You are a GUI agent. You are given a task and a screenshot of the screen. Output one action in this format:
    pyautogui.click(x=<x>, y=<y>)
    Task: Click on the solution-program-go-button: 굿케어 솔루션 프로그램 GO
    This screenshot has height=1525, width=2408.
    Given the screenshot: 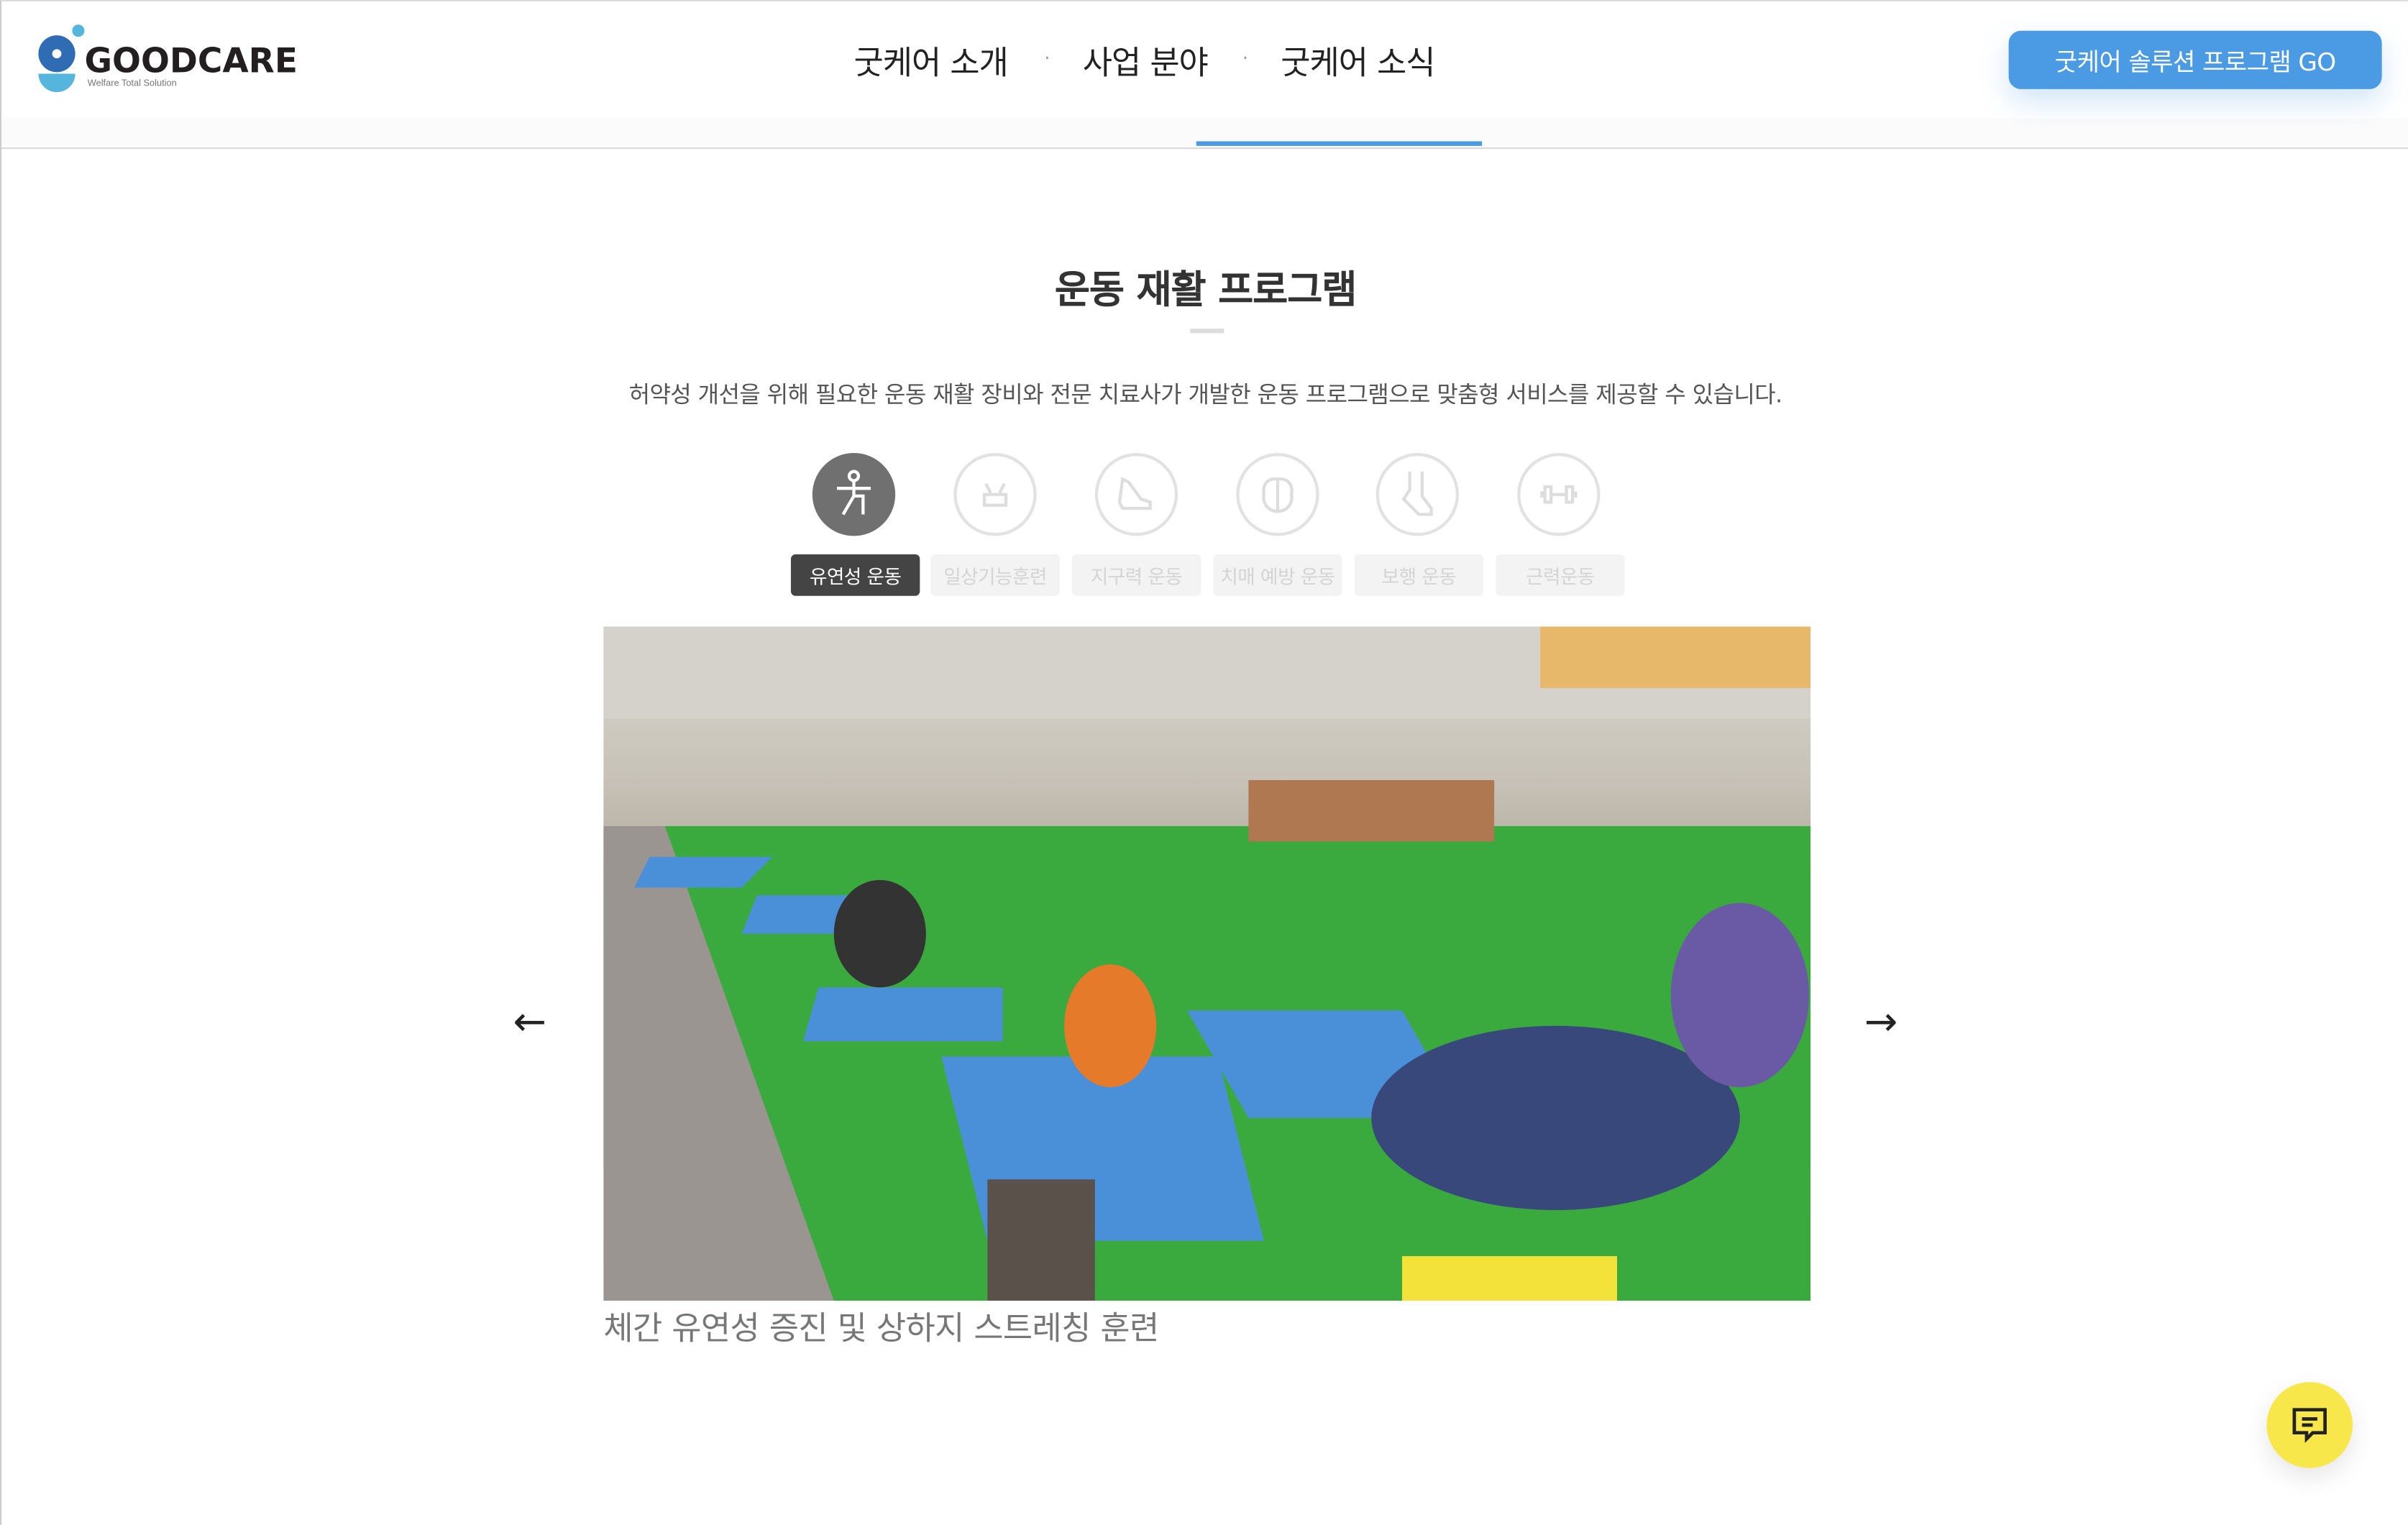 What is the action you would take?
    pyautogui.click(x=2195, y=59)
    